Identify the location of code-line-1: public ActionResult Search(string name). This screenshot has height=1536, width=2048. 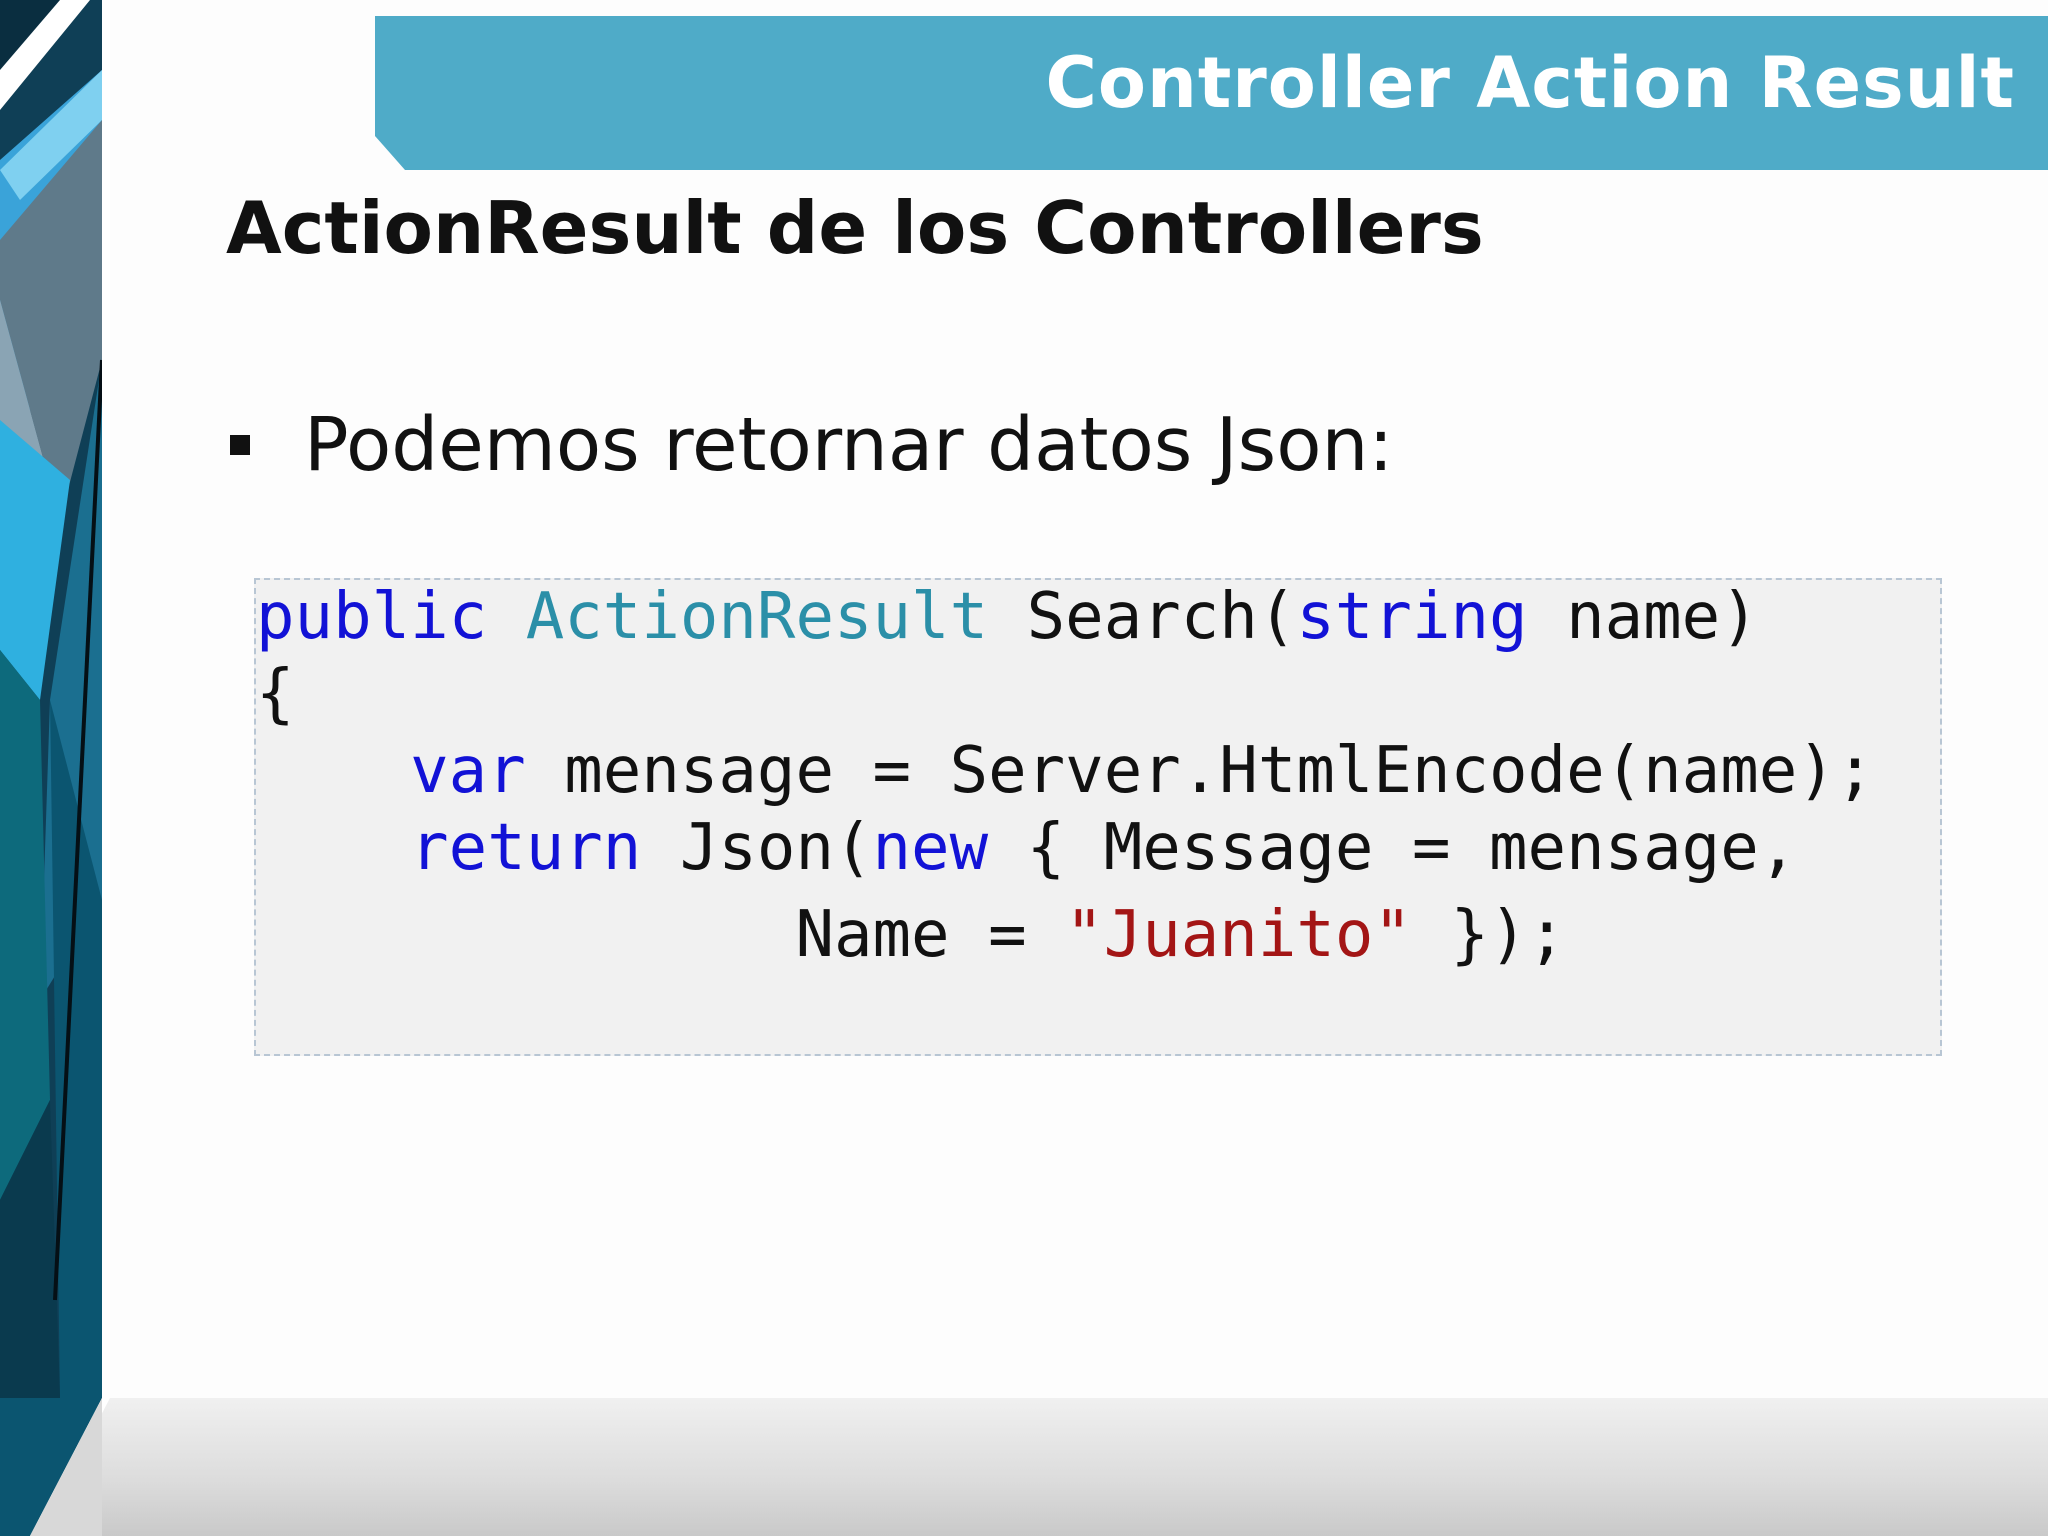
(1007, 617).